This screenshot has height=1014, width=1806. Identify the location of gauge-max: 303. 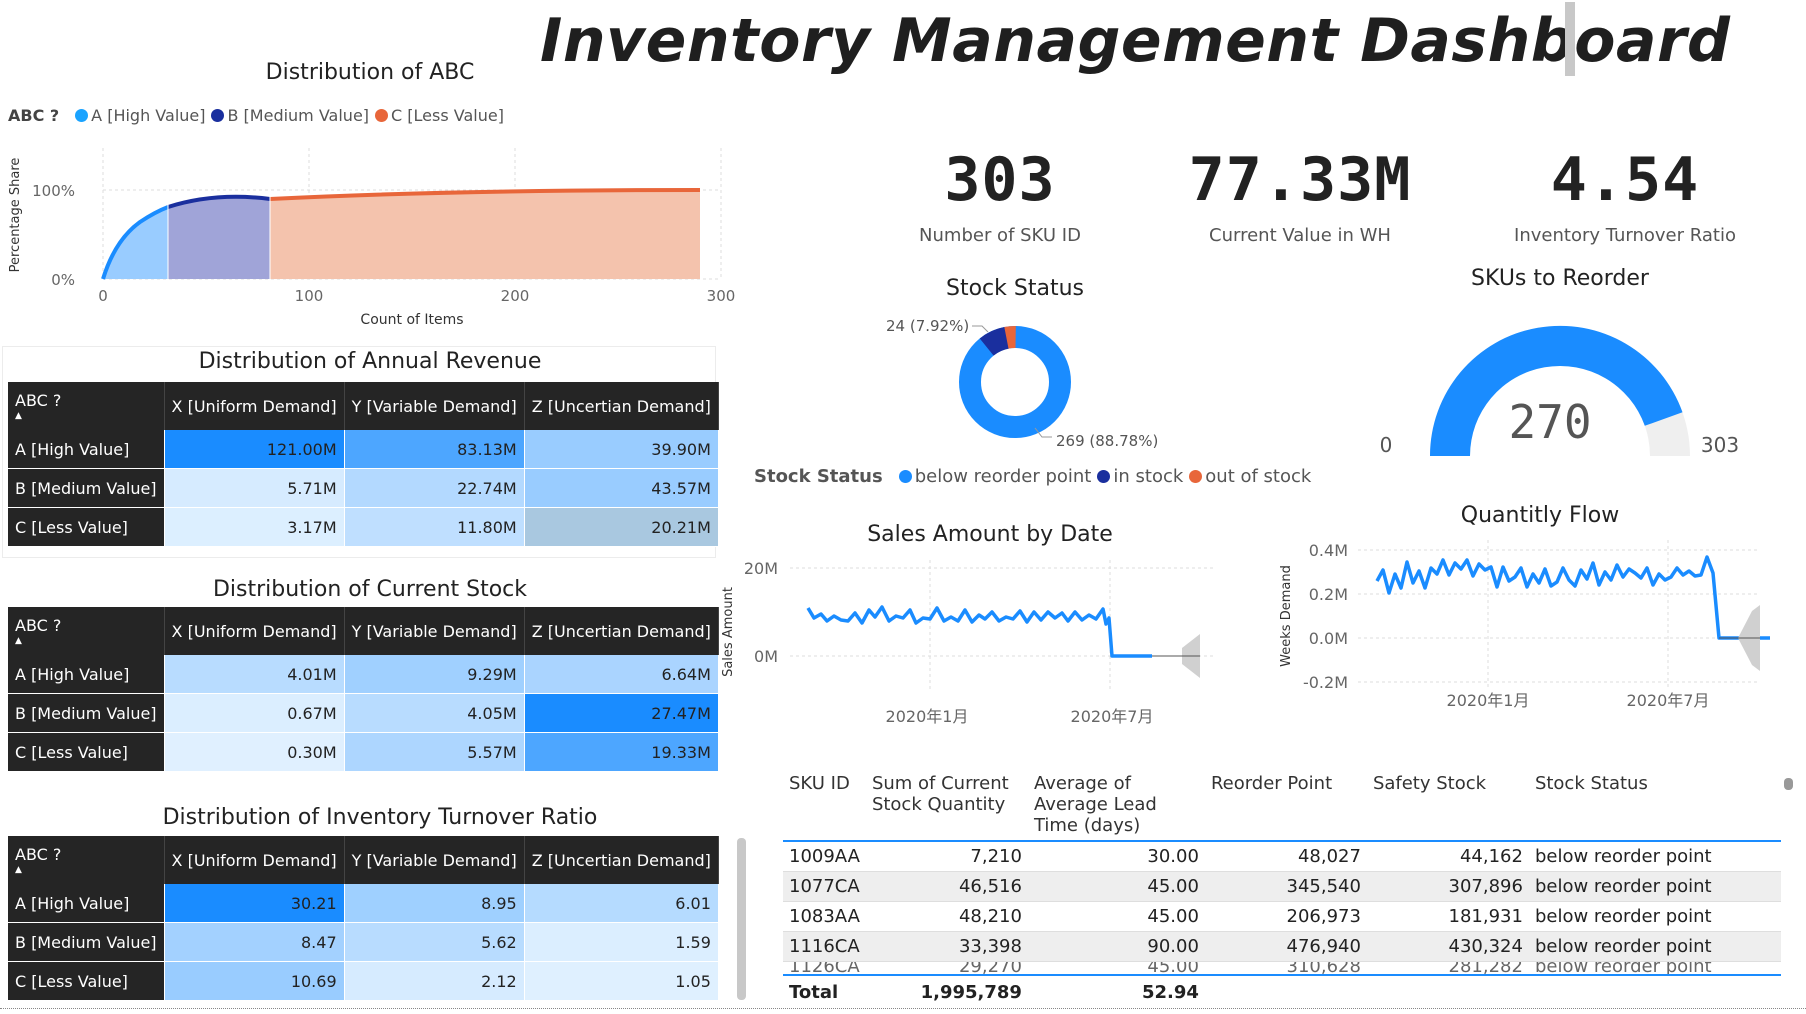
(1720, 445).